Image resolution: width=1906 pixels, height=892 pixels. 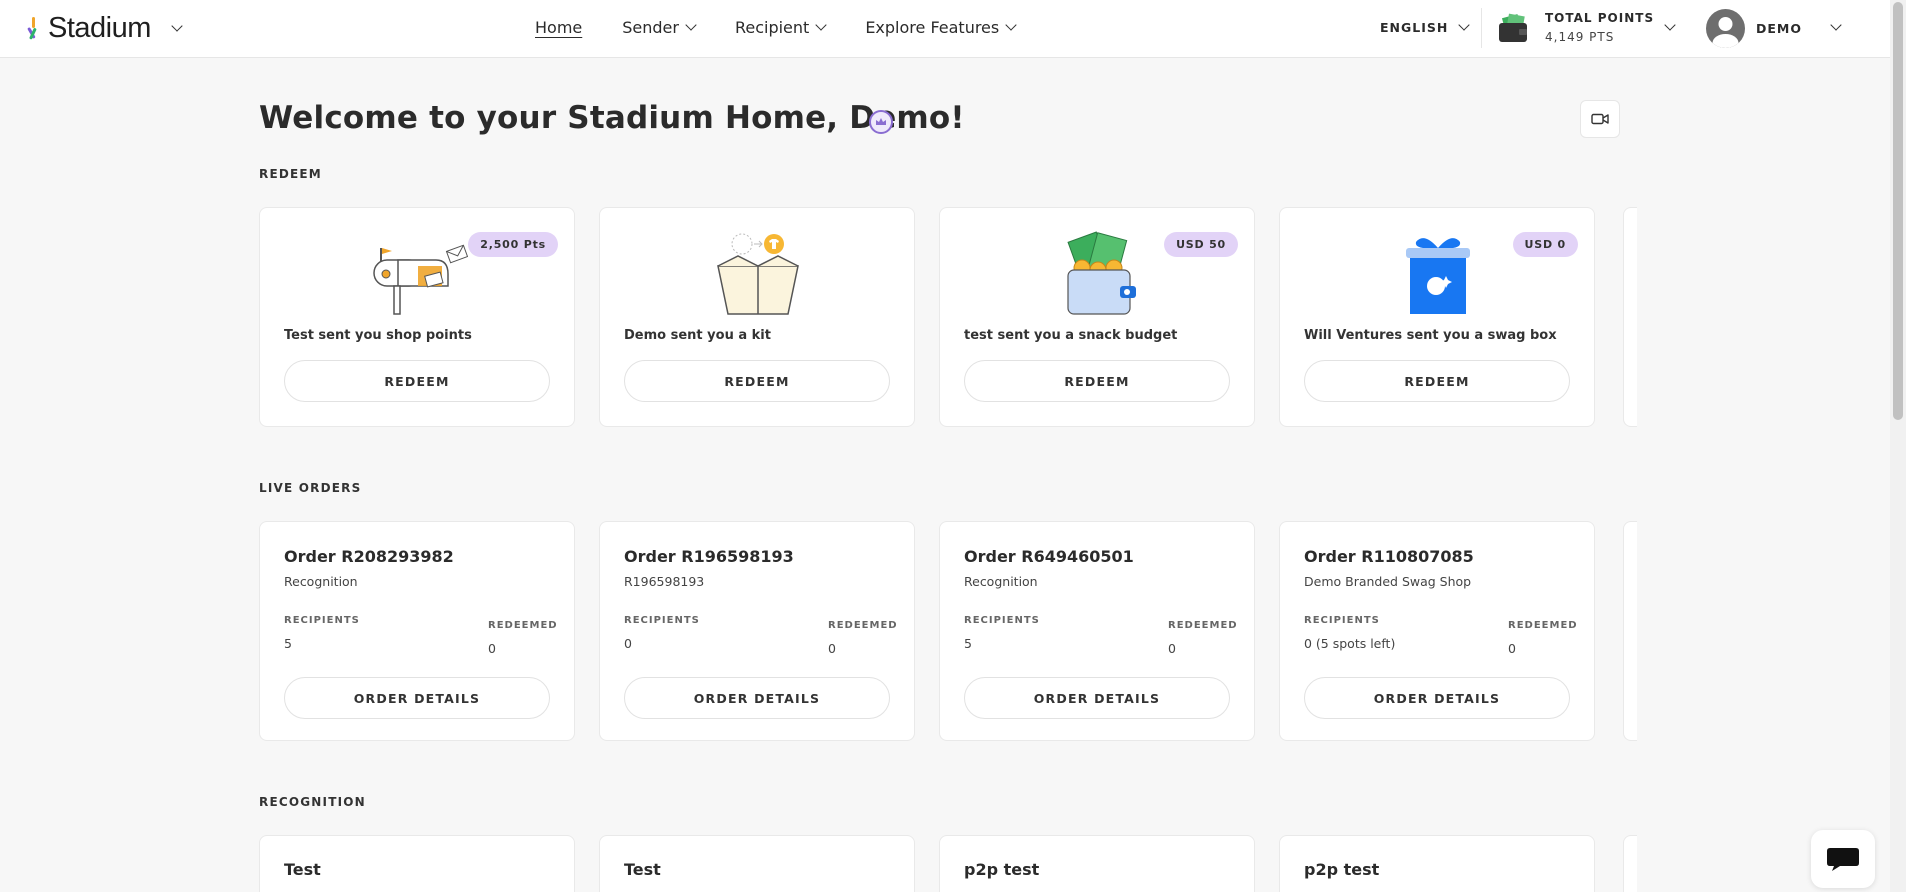 I want to click on order-subtitle: R196598193, so click(x=664, y=581).